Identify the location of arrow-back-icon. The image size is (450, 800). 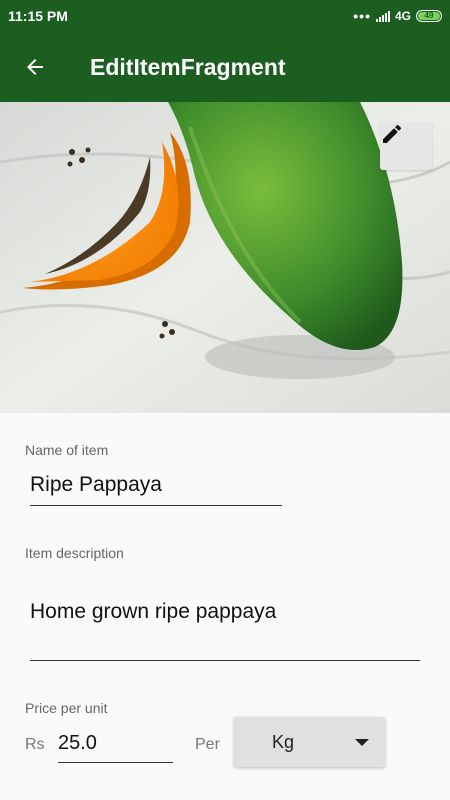
(35, 67).